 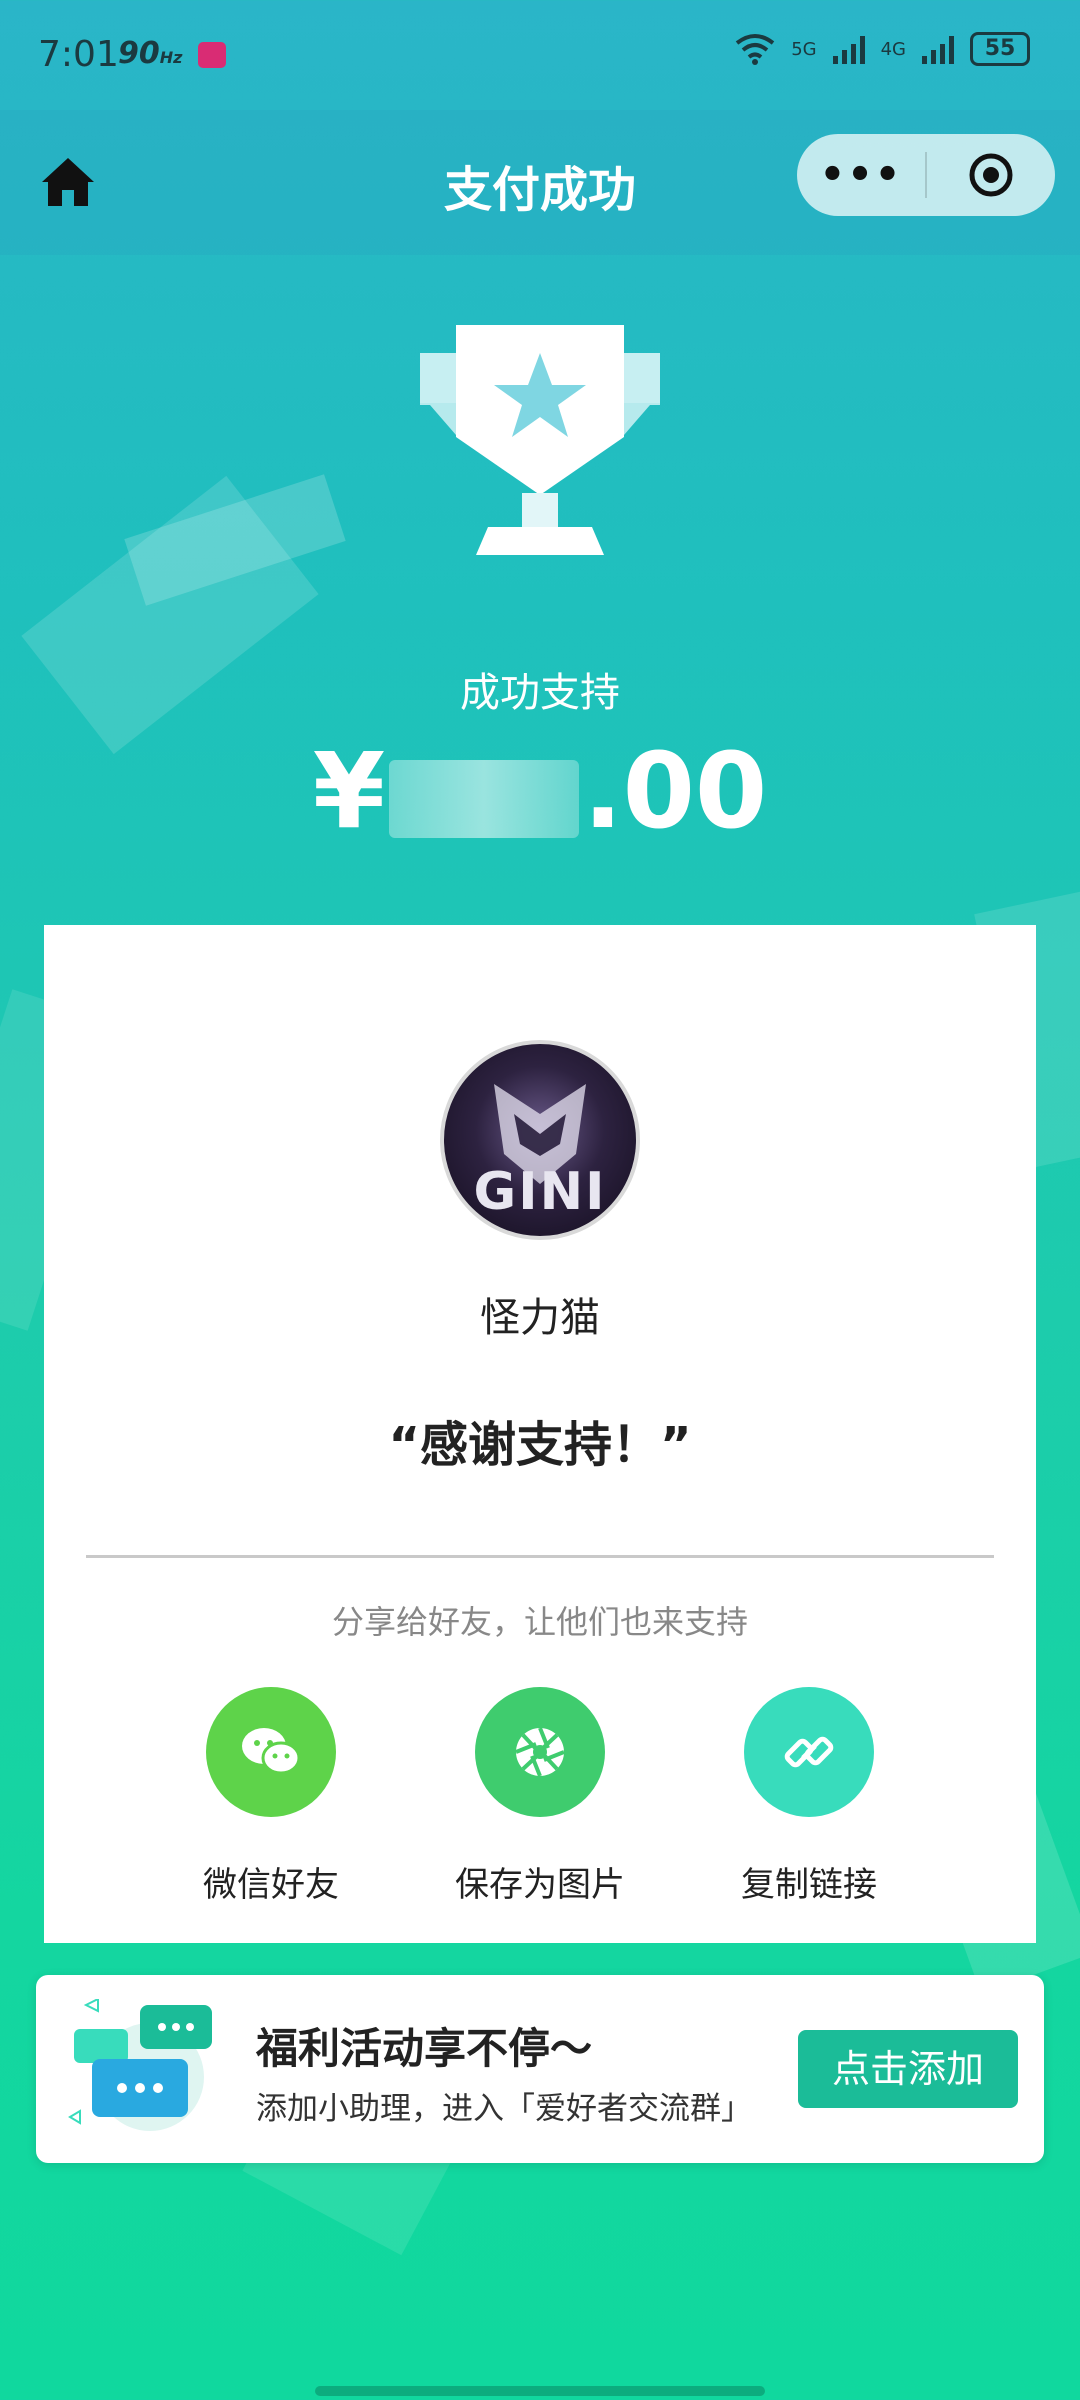 I want to click on add-assistant-button: 点击添加, so click(x=908, y=2069).